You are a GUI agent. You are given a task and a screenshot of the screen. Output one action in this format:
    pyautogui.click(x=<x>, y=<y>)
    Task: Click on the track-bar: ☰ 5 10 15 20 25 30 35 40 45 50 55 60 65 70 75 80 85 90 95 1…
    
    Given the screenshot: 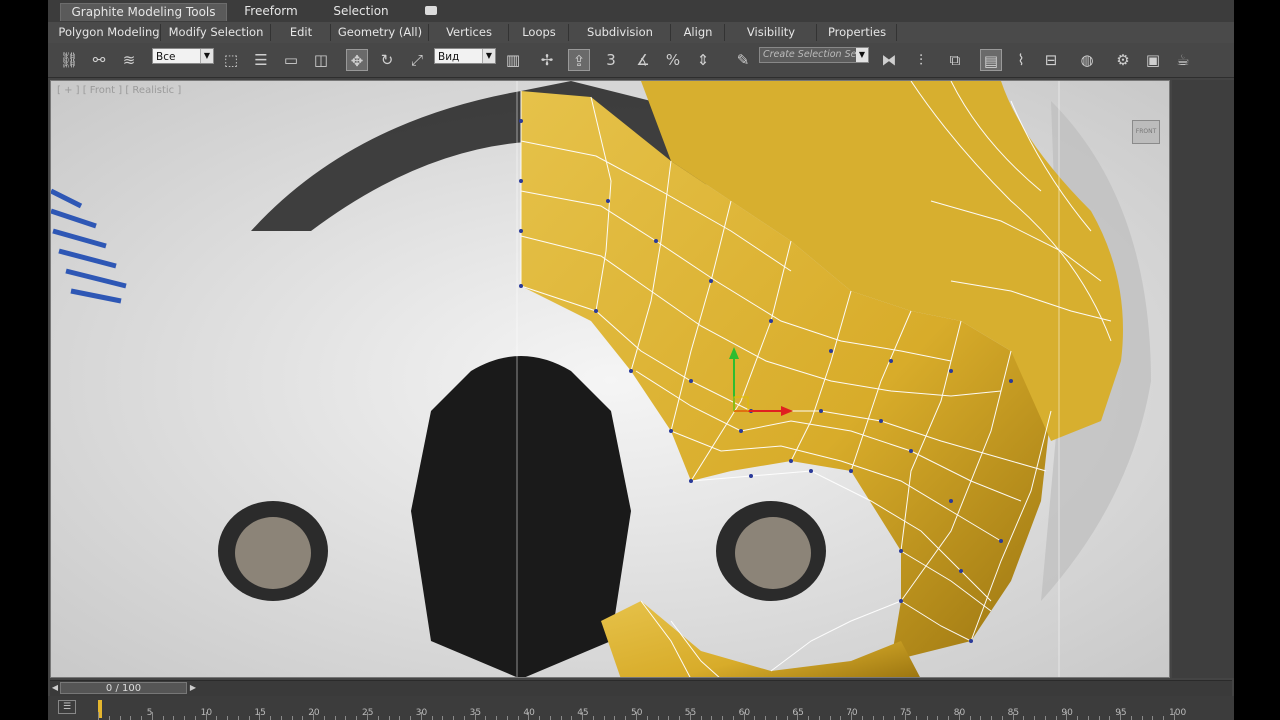 What is the action you would take?
    pyautogui.click(x=641, y=708)
    